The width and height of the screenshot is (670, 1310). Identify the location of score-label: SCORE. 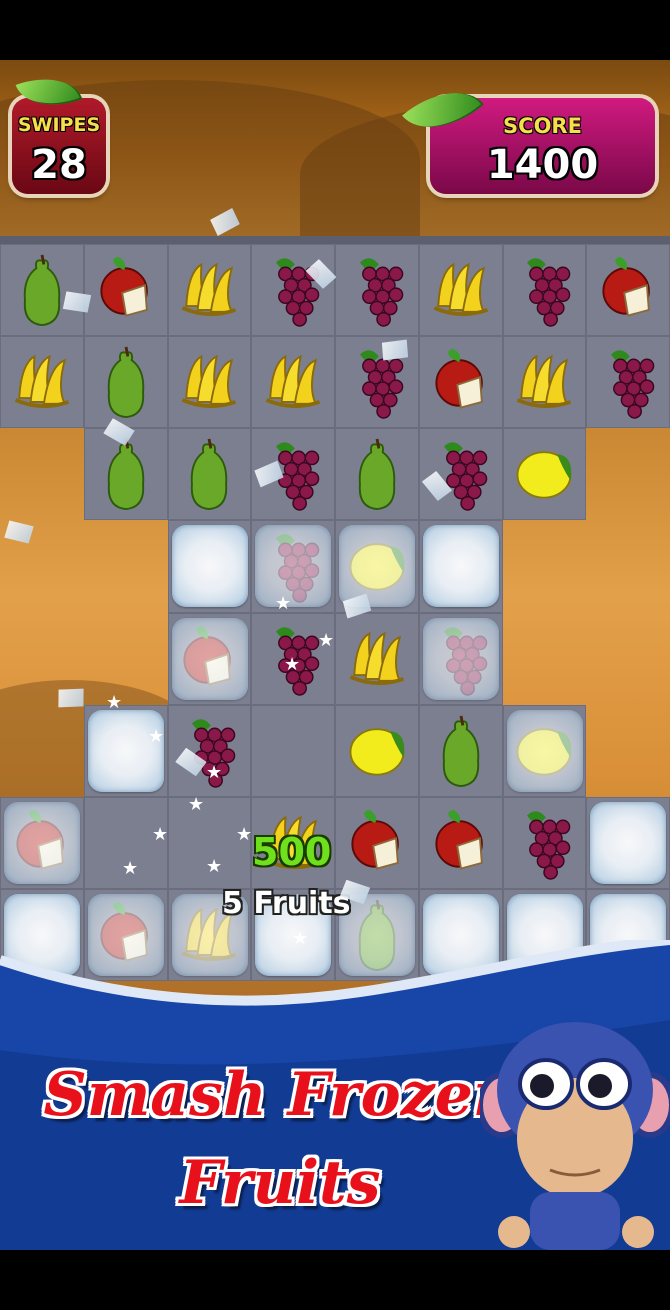
(542, 126).